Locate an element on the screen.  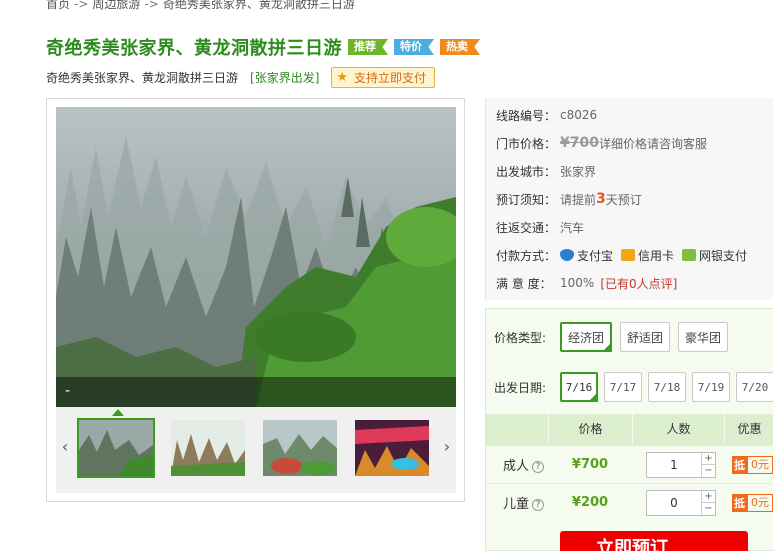
booking-note-row: 预订须知： 请提前 3 天预订 is located at coordinates (569, 199).